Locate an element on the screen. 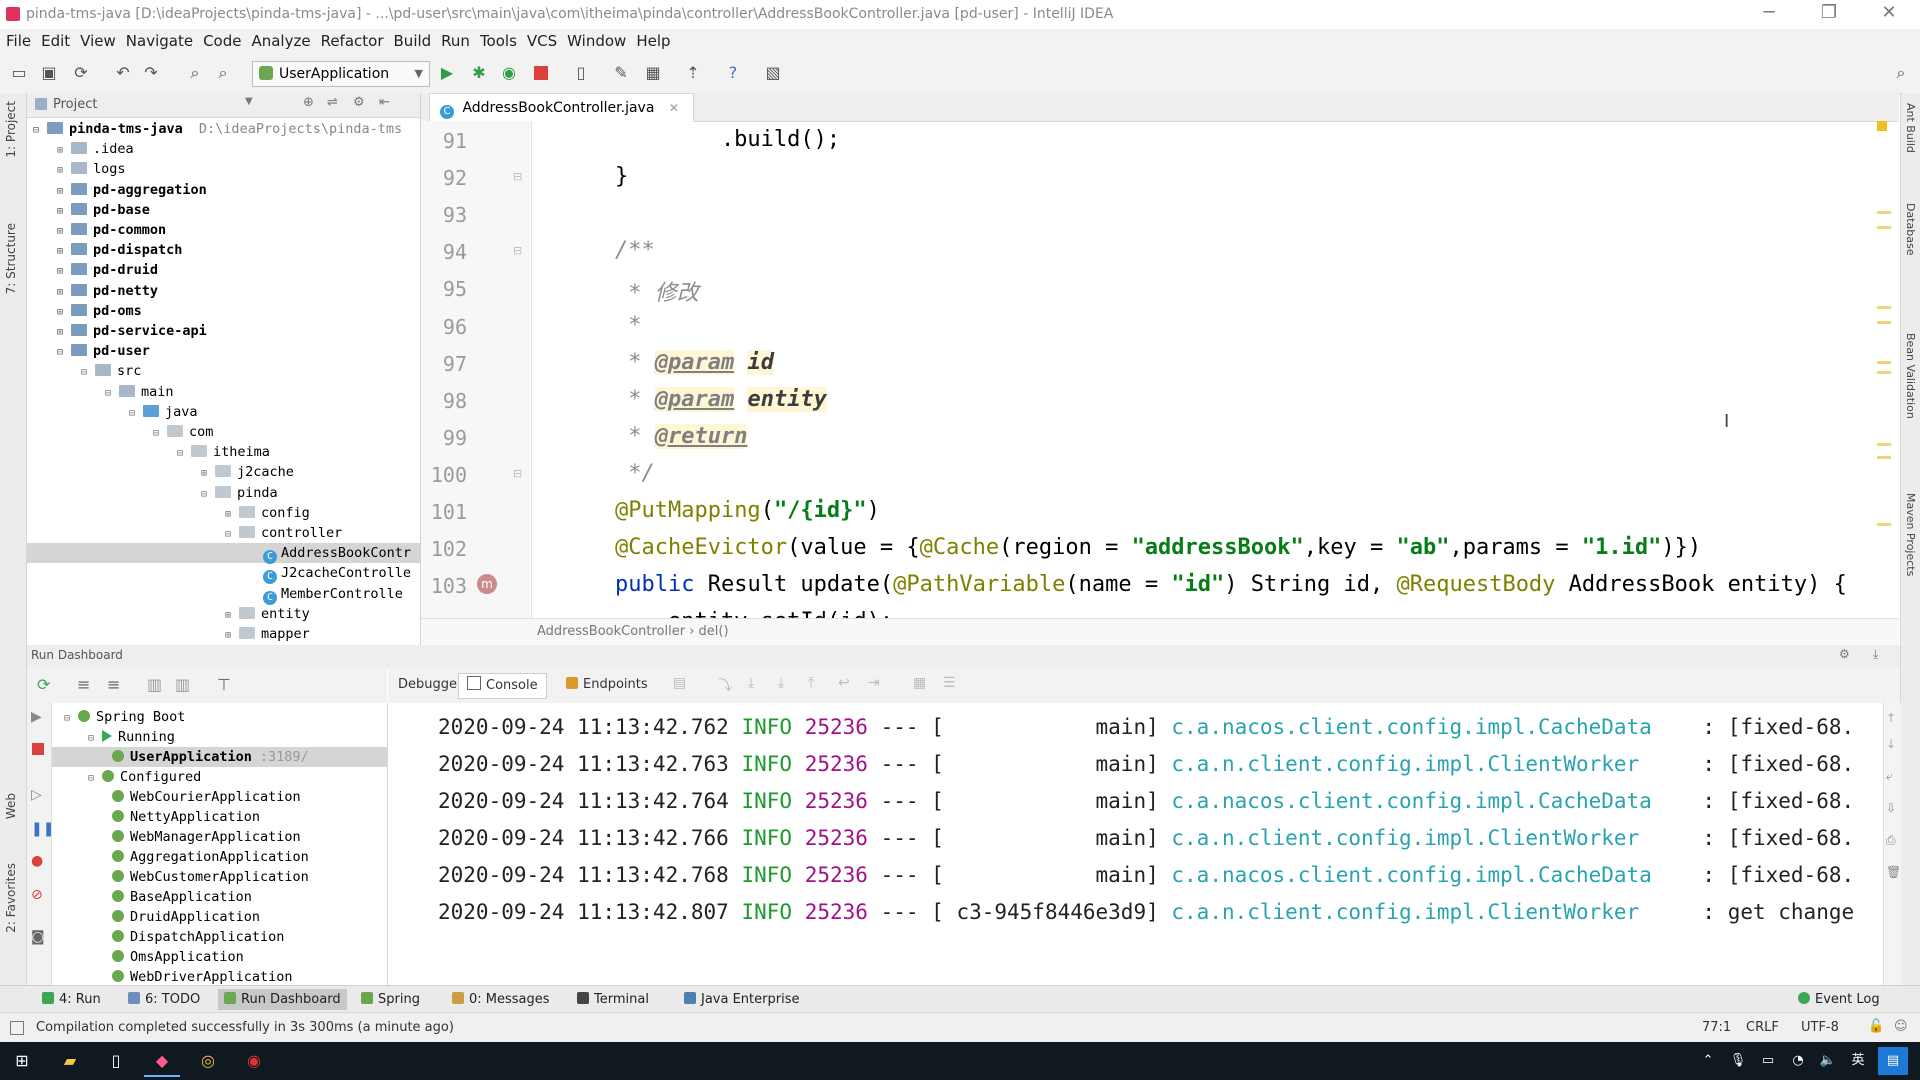 This screenshot has width=1920, height=1080. project-tree-item-pd-common: ⊞ pd-common is located at coordinates (111, 230).